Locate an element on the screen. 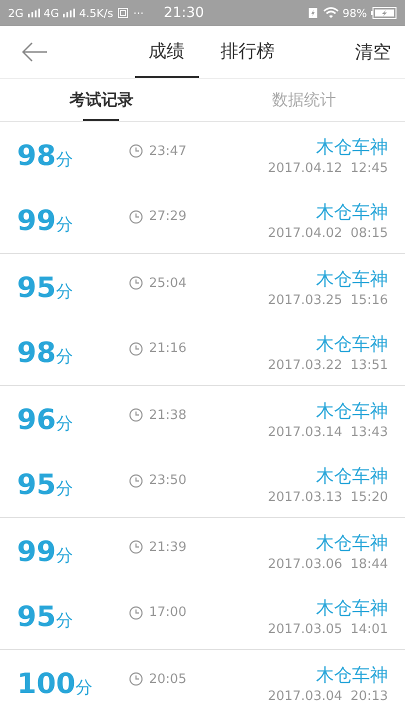 Image resolution: width=405 pixels, height=720 pixels. score: 96分 is located at coordinates (45, 419).